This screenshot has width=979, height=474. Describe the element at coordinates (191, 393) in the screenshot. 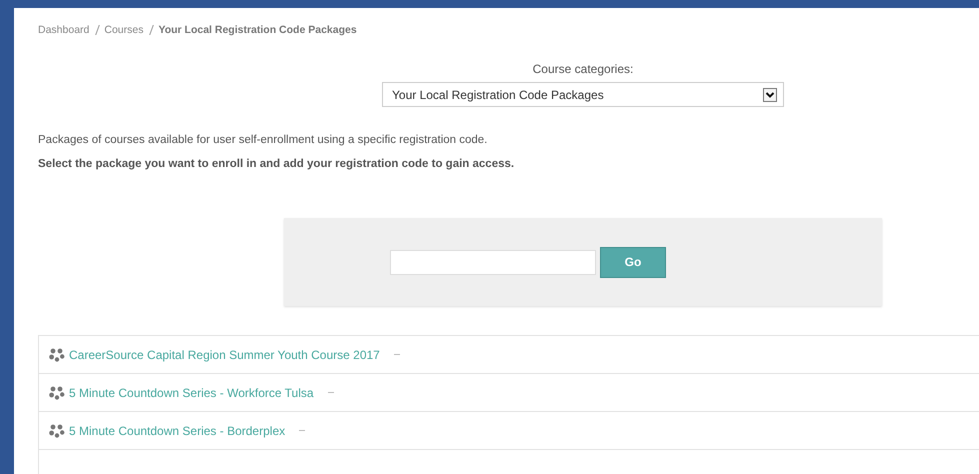

I see `package-link: 5 Minute Countdown Series - Workforce Tulsa` at that location.